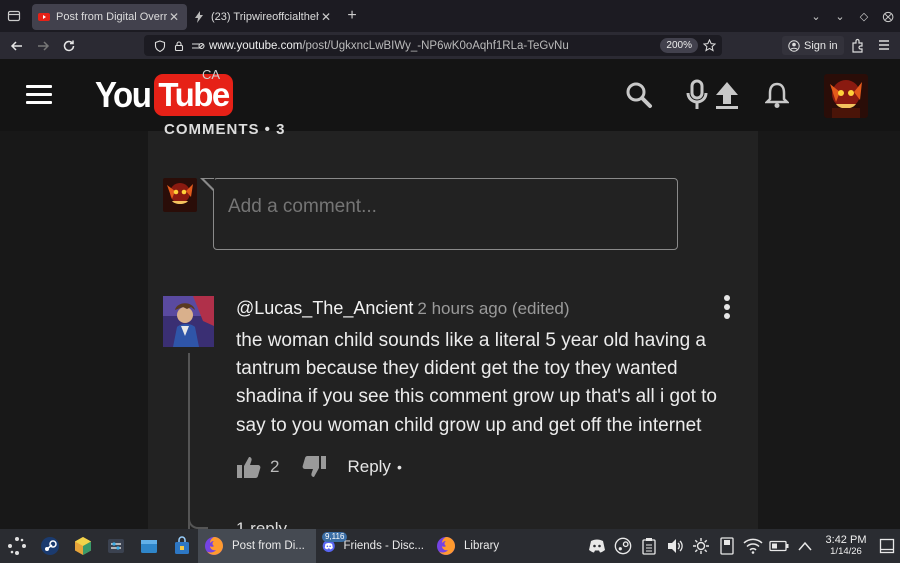 The width and height of the screenshot is (900, 563). I want to click on reload-button, so click(69, 45).